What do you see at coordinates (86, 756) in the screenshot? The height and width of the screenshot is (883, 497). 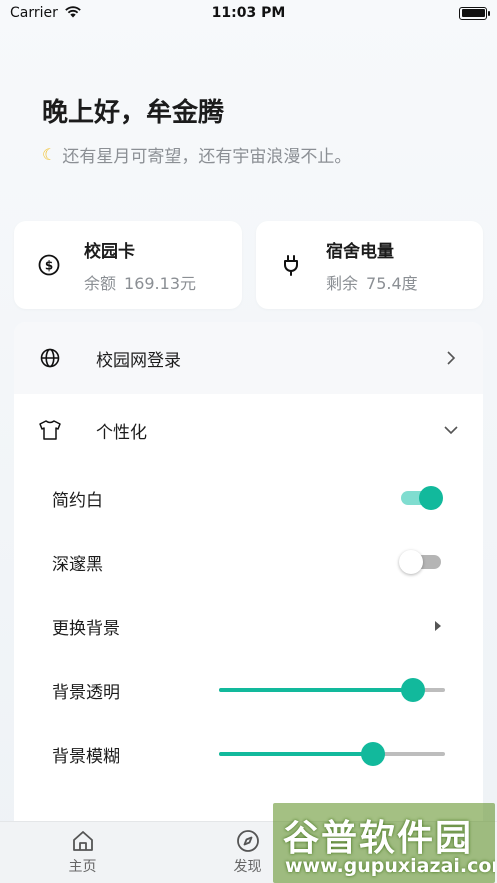 I see `background-blur-label: 背景模糊` at bounding box center [86, 756].